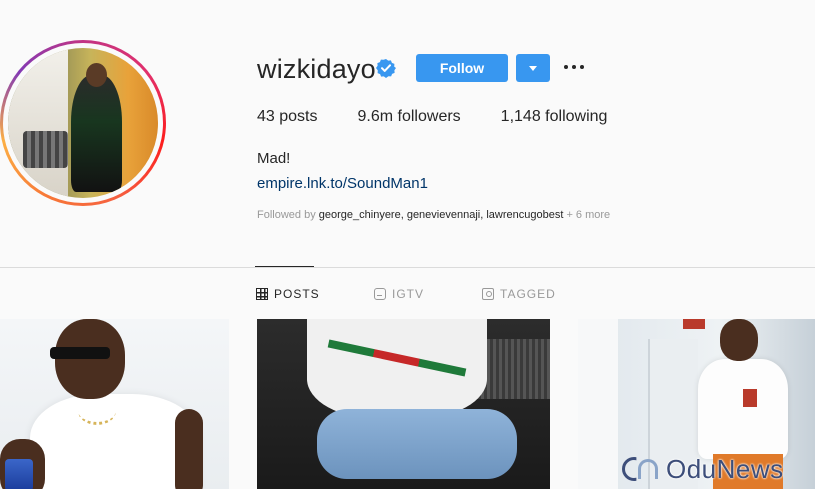 The width and height of the screenshot is (815, 489). What do you see at coordinates (725, 468) in the screenshot?
I see `watermark-text: OduNews` at bounding box center [725, 468].